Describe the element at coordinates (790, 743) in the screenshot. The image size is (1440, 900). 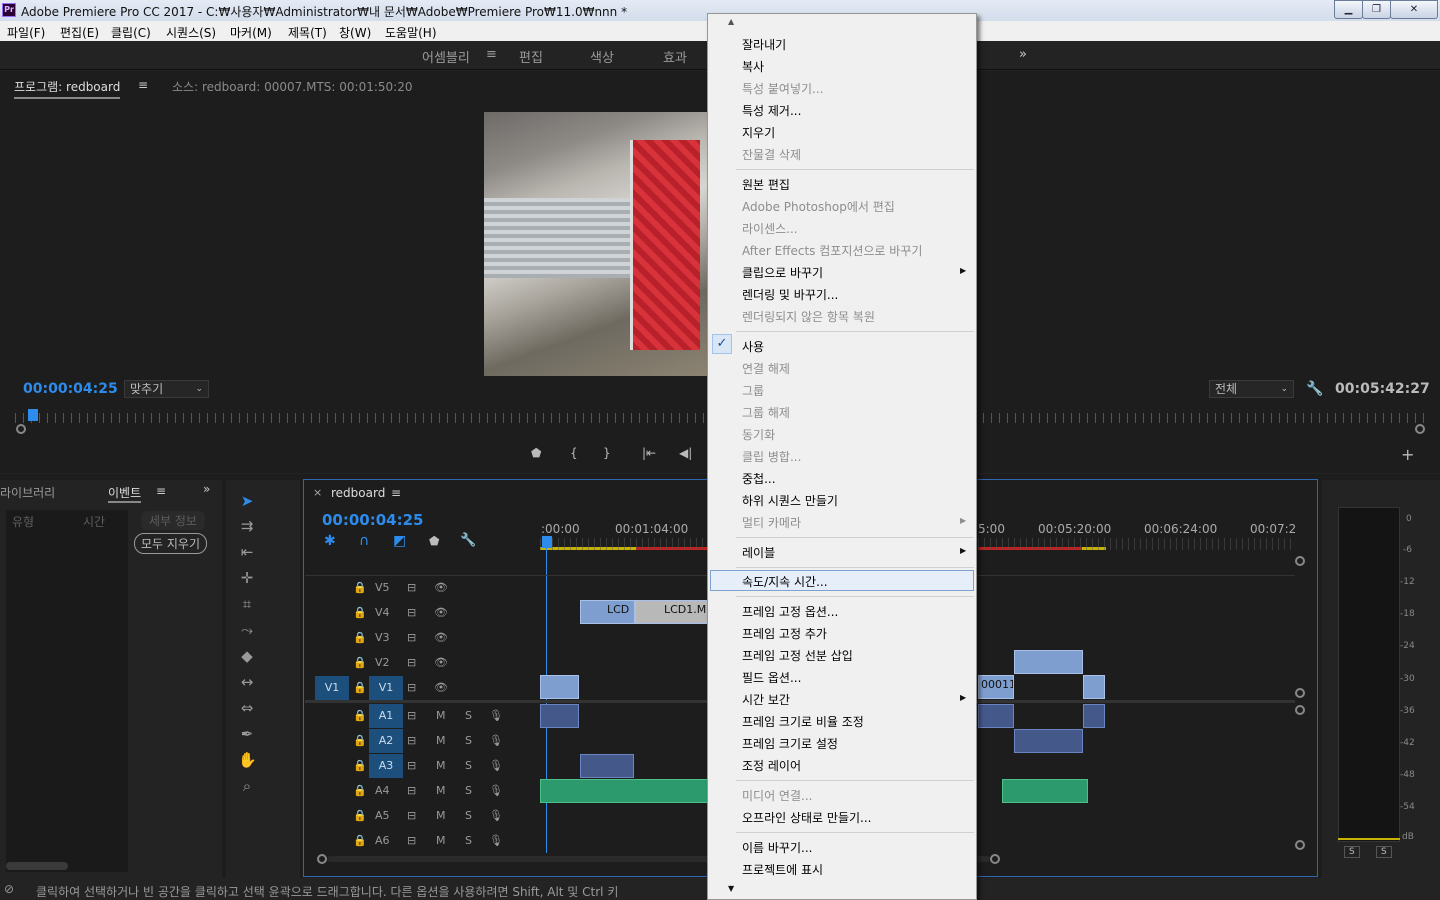
I see `menu-item-set-to-frame: 프레임 크기로 설정` at that location.